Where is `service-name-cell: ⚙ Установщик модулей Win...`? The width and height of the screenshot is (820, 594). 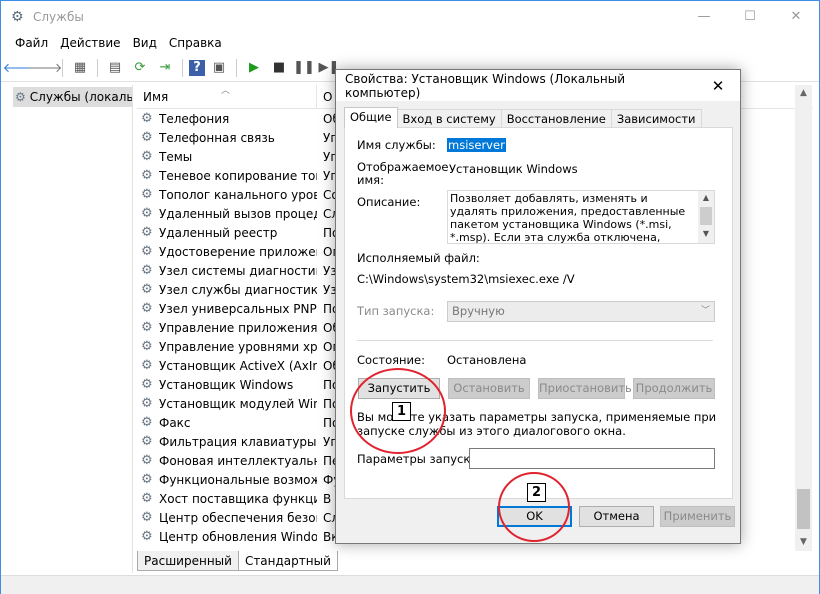
service-name-cell: ⚙ Установщик модулей Win... is located at coordinates (227, 403).